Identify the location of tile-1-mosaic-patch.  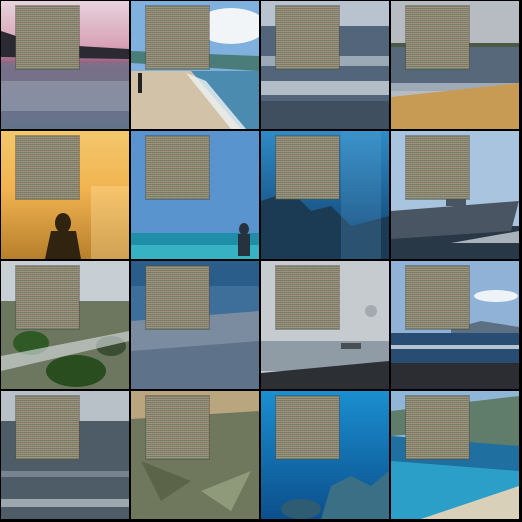
(47, 37).